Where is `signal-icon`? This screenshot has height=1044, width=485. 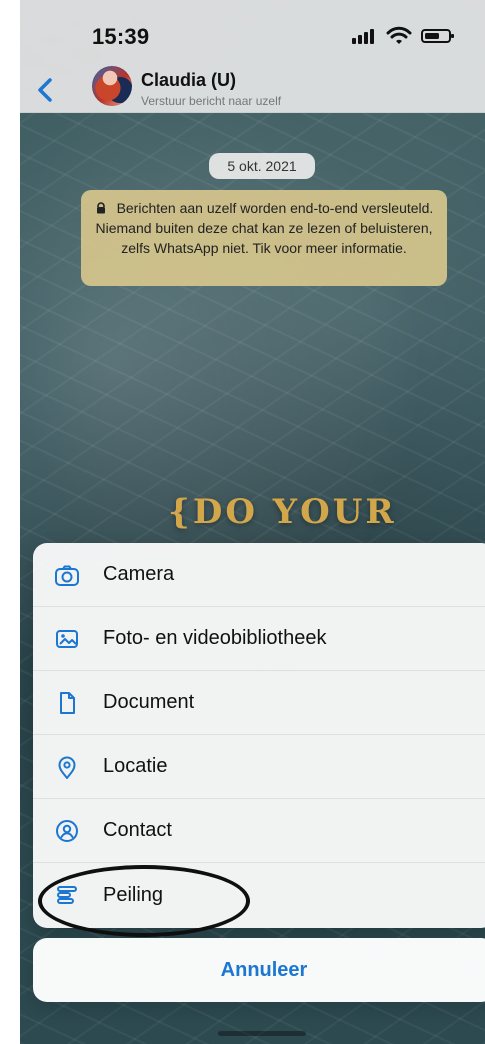 signal-icon is located at coordinates (363, 36).